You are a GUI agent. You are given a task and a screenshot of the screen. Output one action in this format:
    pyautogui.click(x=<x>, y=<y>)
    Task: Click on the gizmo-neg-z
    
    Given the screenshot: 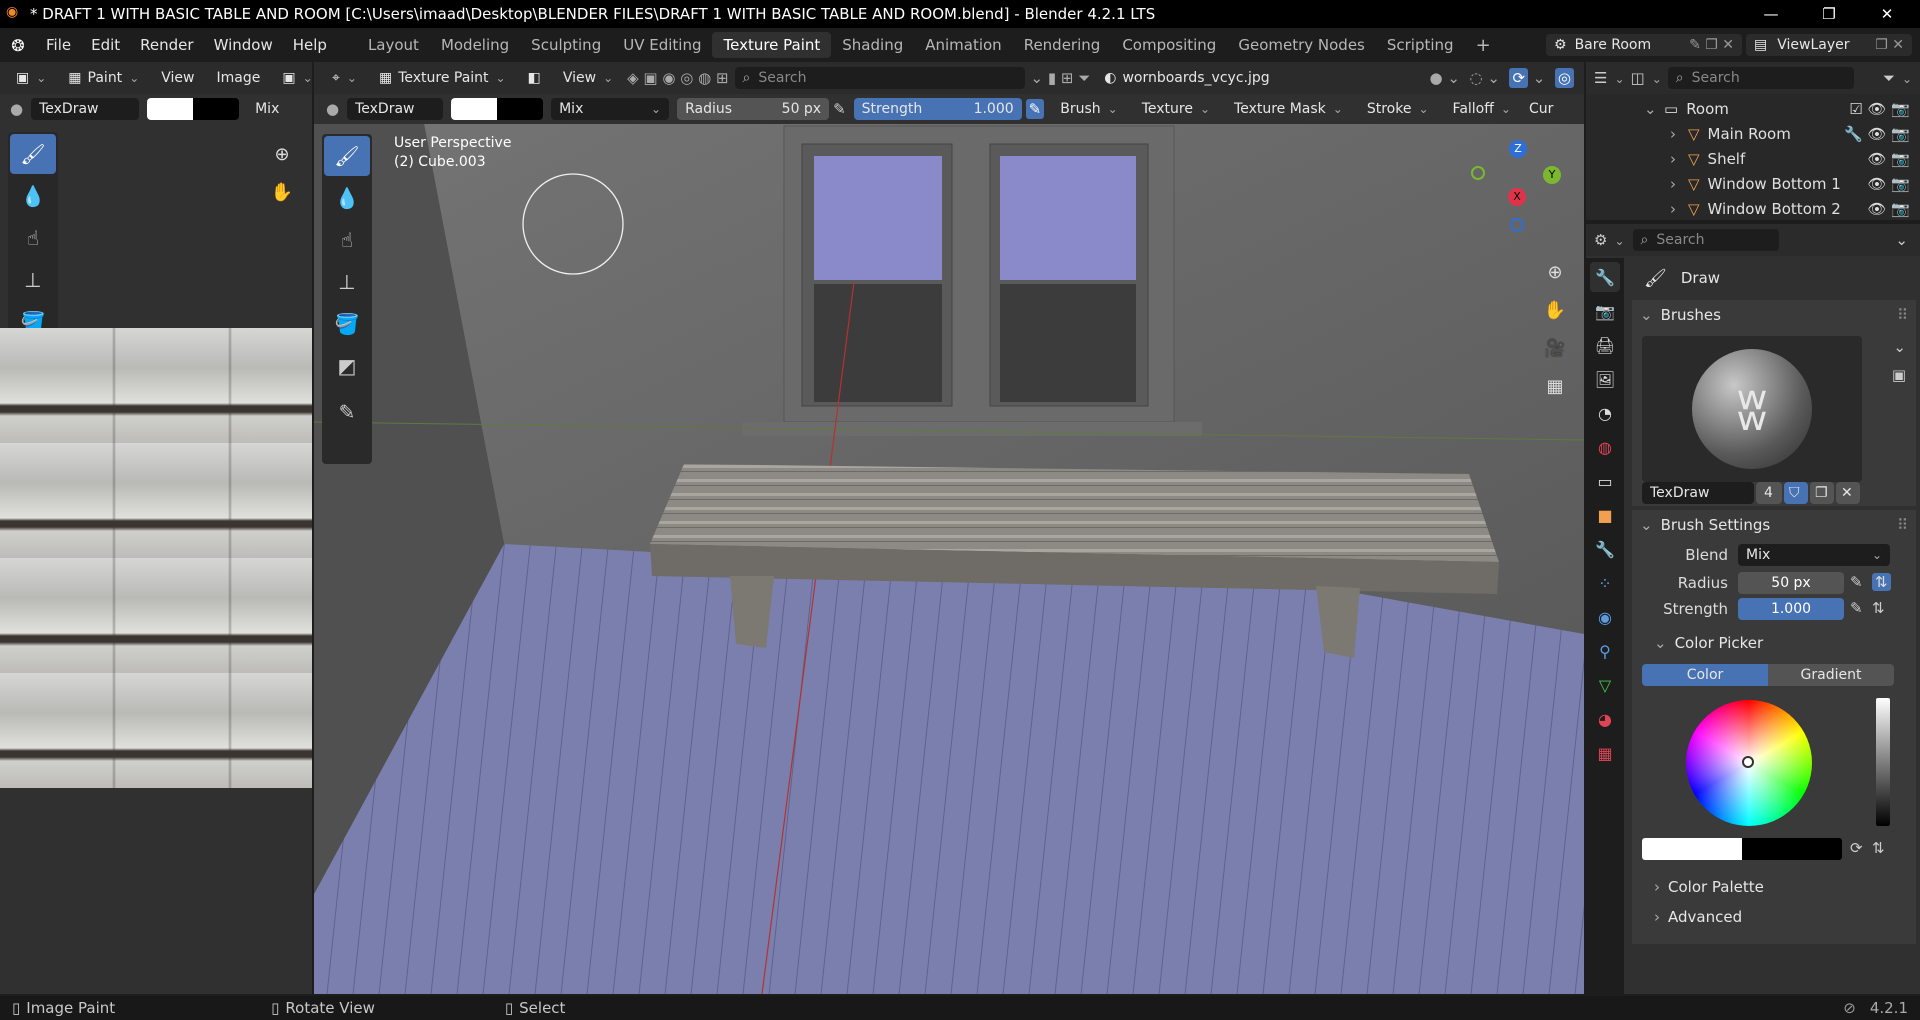 What is the action you would take?
    pyautogui.click(x=1517, y=225)
    